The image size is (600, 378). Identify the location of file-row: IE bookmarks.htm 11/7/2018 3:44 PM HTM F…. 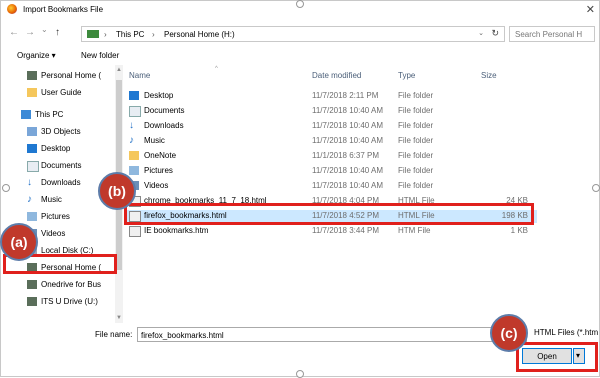
(332, 231).